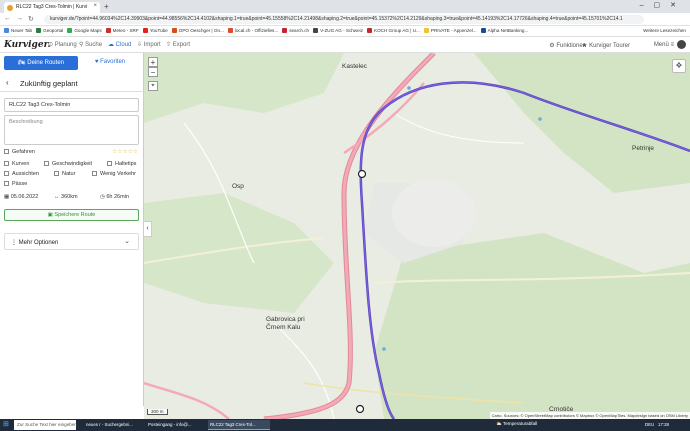 Image resolution: width=690 pixels, height=431 pixels. Describe the element at coordinates (153, 72) in the screenshot. I see `zoom-out-button: −` at that location.